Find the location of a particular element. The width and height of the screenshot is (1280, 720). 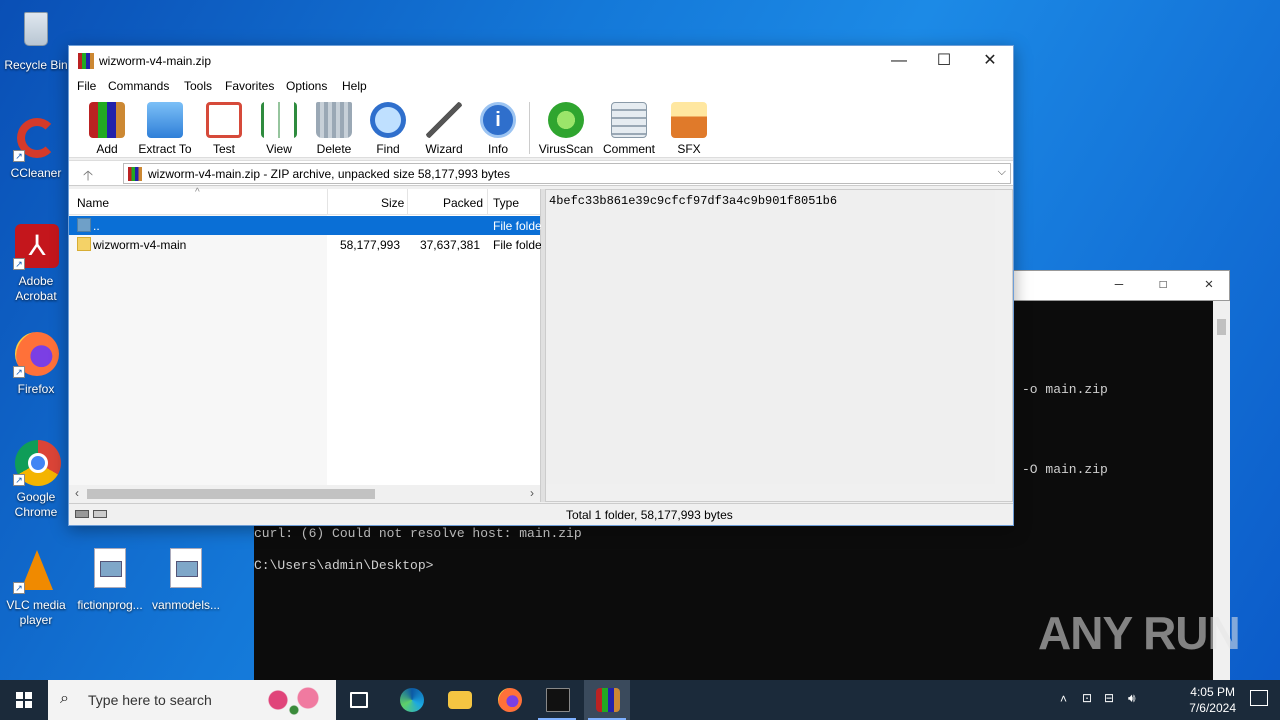

desktop-icon-recycle-bin: Recycle Bin is located at coordinates (36, 40).